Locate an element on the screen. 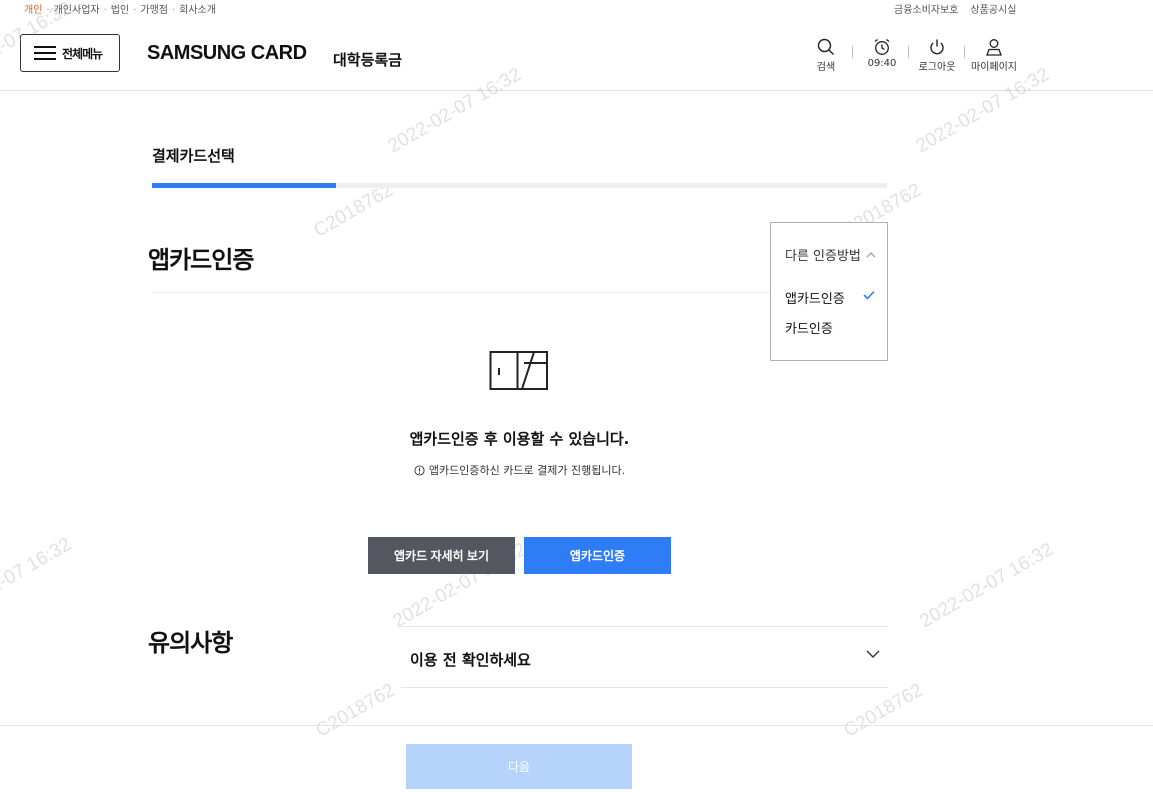 The height and width of the screenshot is (792, 1153). logout-button: 로그아웃 is located at coordinates (937, 55).